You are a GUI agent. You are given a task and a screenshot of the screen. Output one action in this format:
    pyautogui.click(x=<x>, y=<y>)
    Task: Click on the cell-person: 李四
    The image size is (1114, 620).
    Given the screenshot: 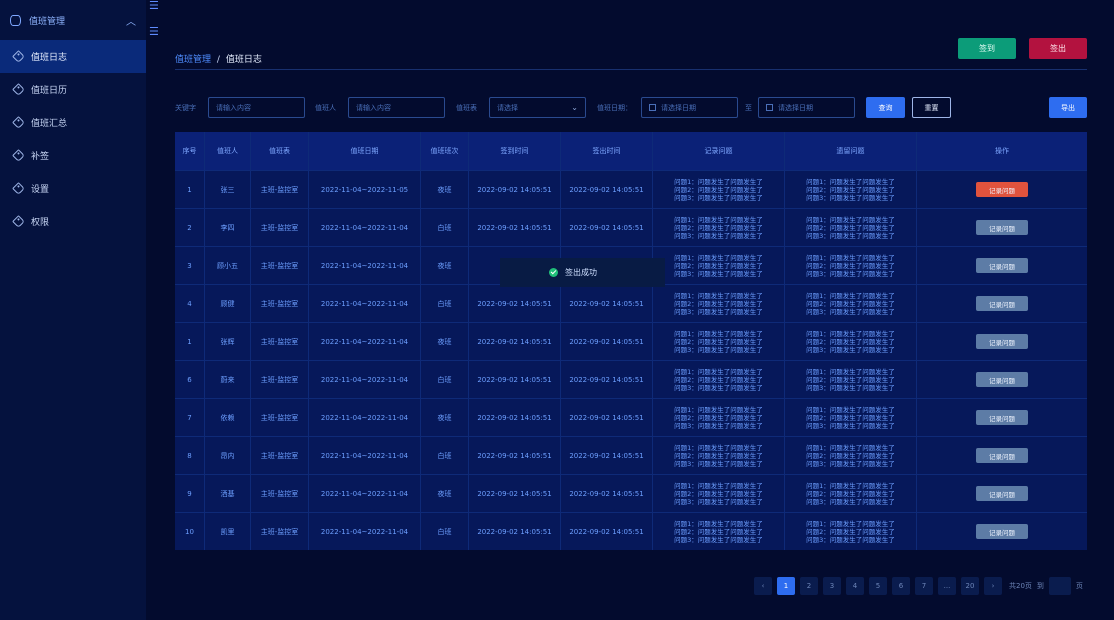 What is the action you would take?
    pyautogui.click(x=228, y=227)
    